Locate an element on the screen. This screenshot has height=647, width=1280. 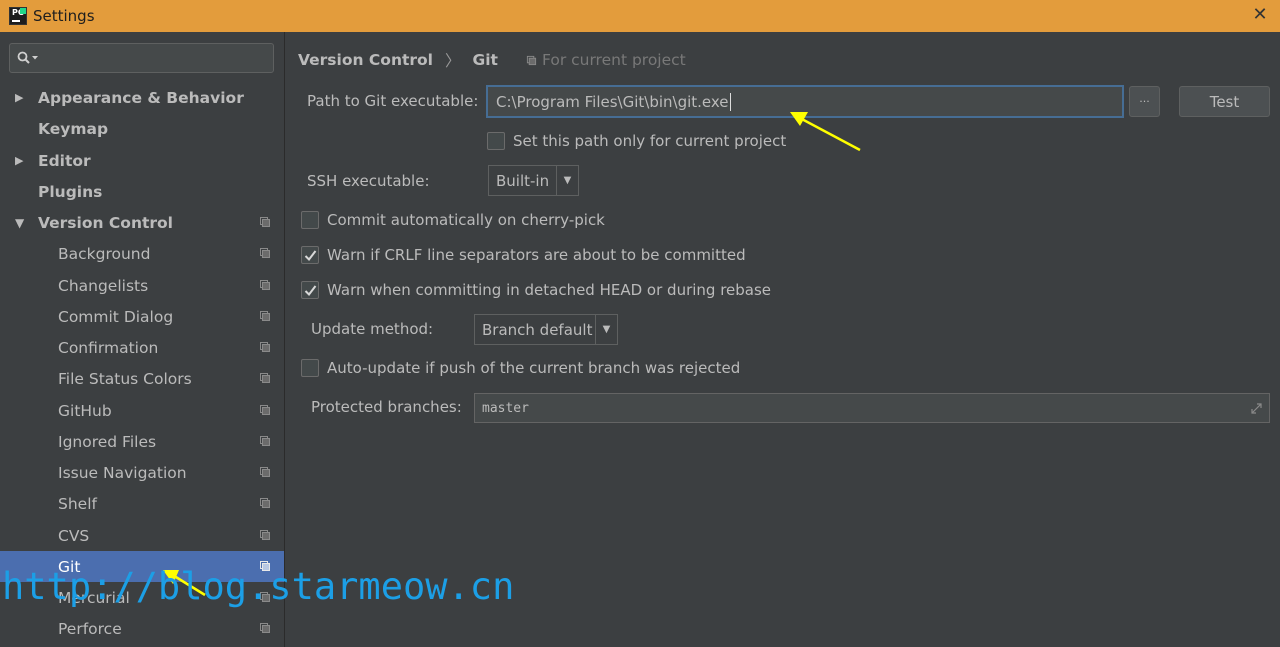
sidebar-item-appearance-behavior: ▶ Appearance & Behavior is located at coordinates (142, 97).